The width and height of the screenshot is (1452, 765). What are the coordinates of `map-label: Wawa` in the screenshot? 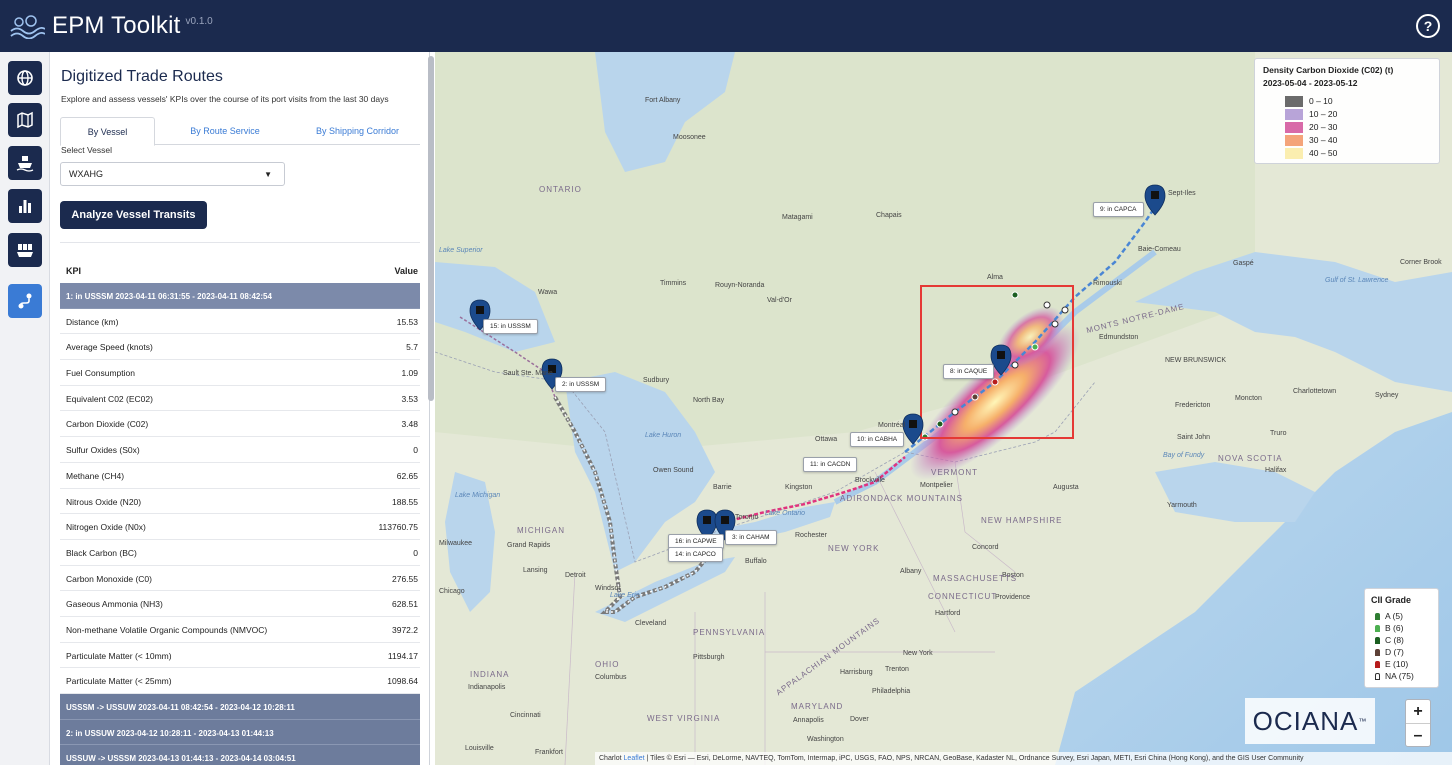 It's located at (548, 292).